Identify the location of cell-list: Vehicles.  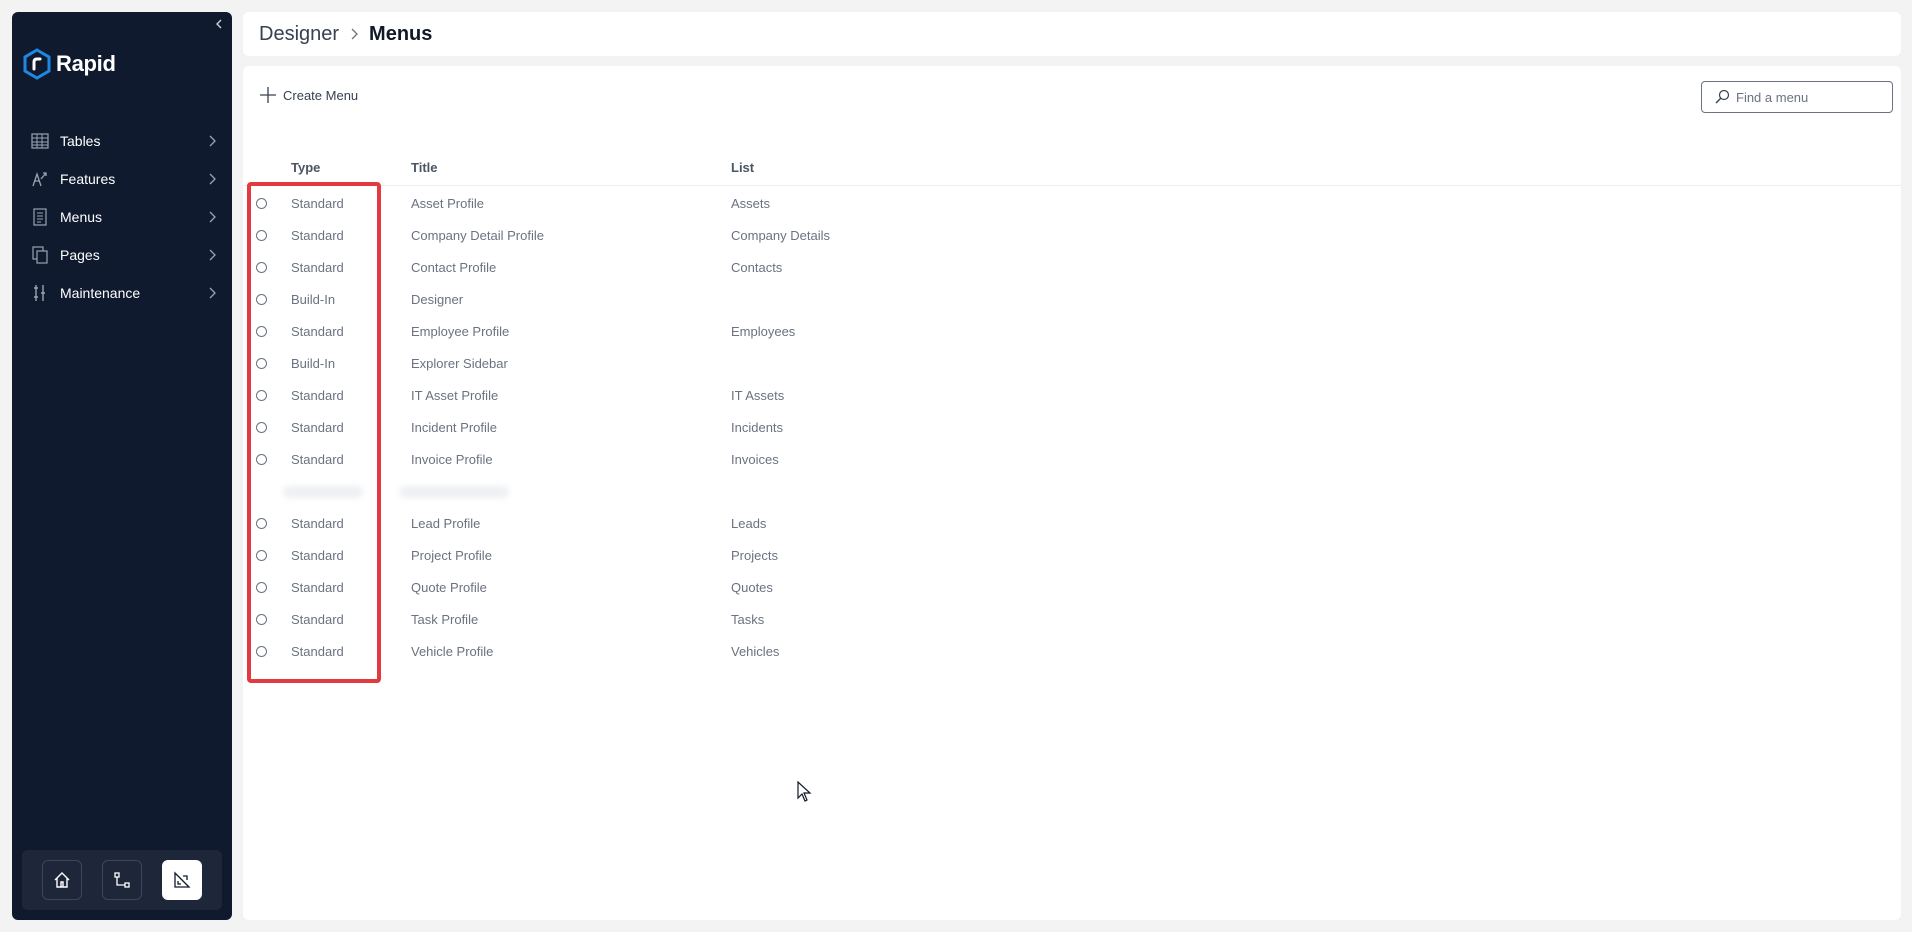
(755, 651).